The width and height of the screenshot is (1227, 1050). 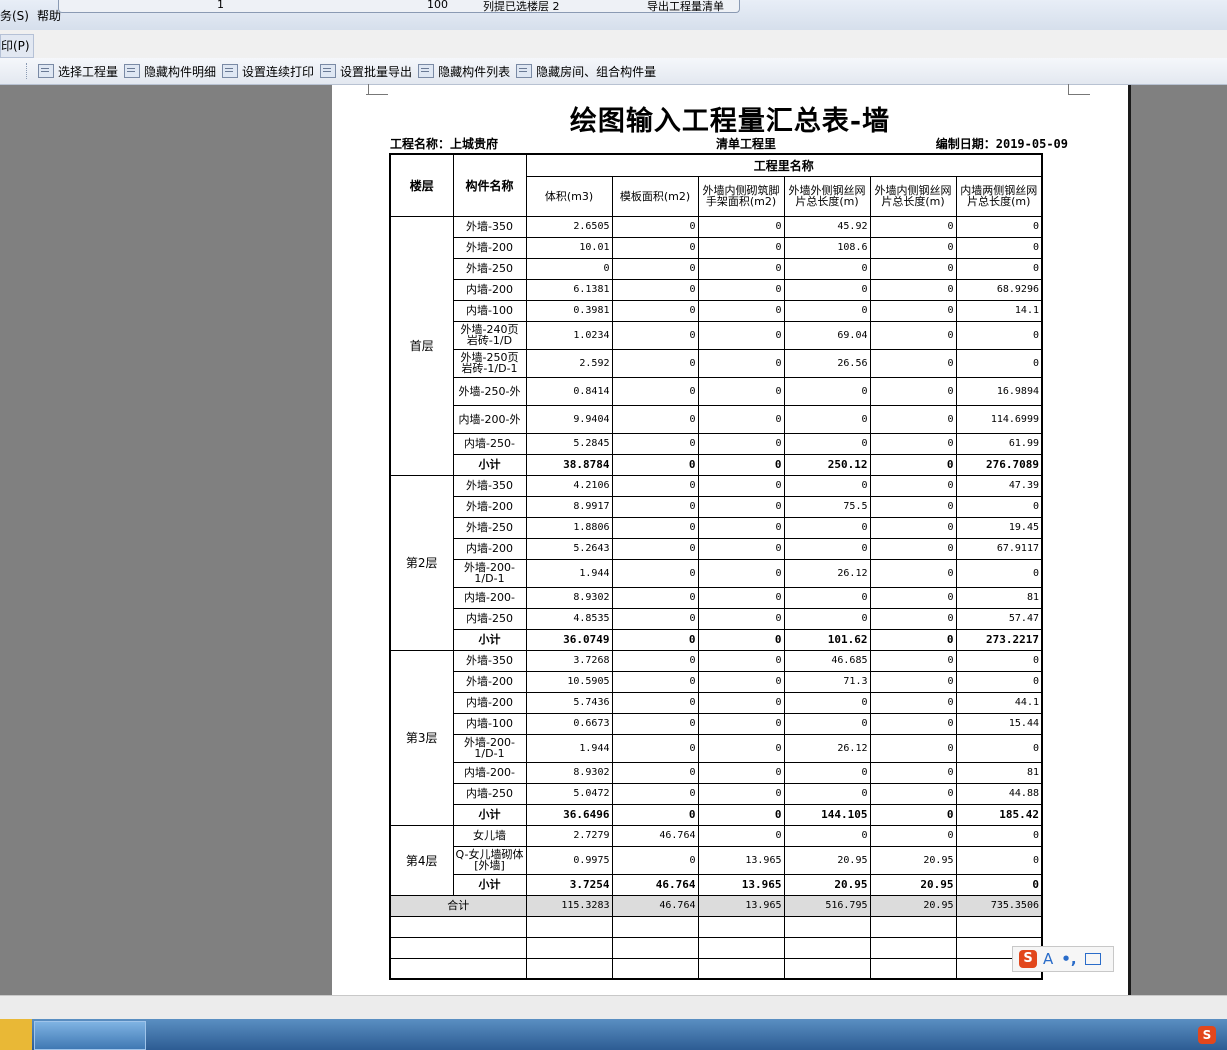 What do you see at coordinates (569, 835) in the screenshot?
I see `value-cell: 2.7279` at bounding box center [569, 835].